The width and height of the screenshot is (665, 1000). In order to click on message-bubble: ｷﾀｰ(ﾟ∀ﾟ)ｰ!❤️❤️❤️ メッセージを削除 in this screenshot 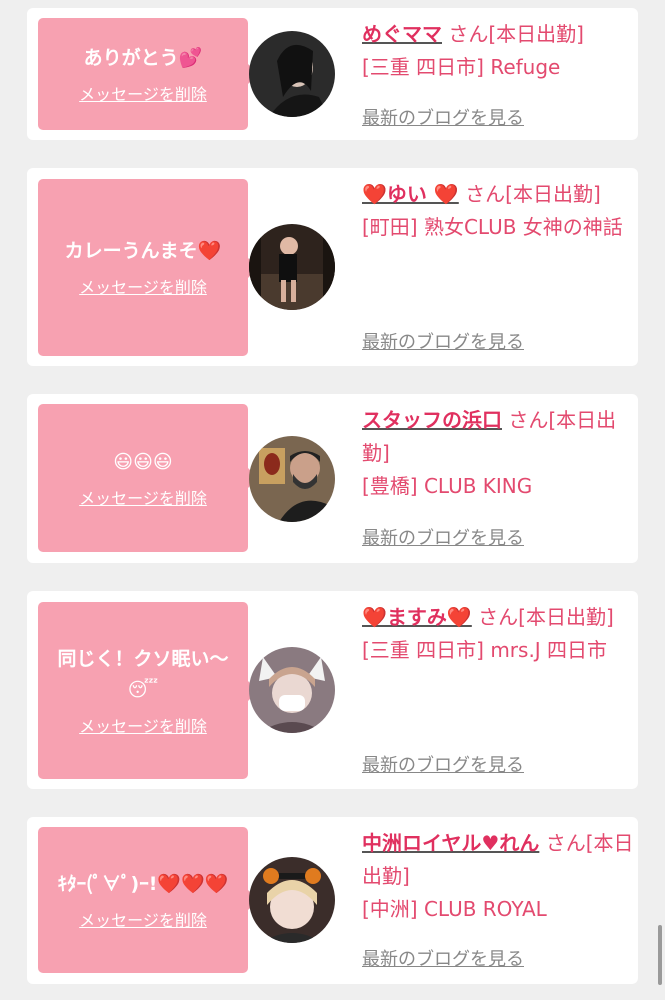, I will do `click(148, 900)`.